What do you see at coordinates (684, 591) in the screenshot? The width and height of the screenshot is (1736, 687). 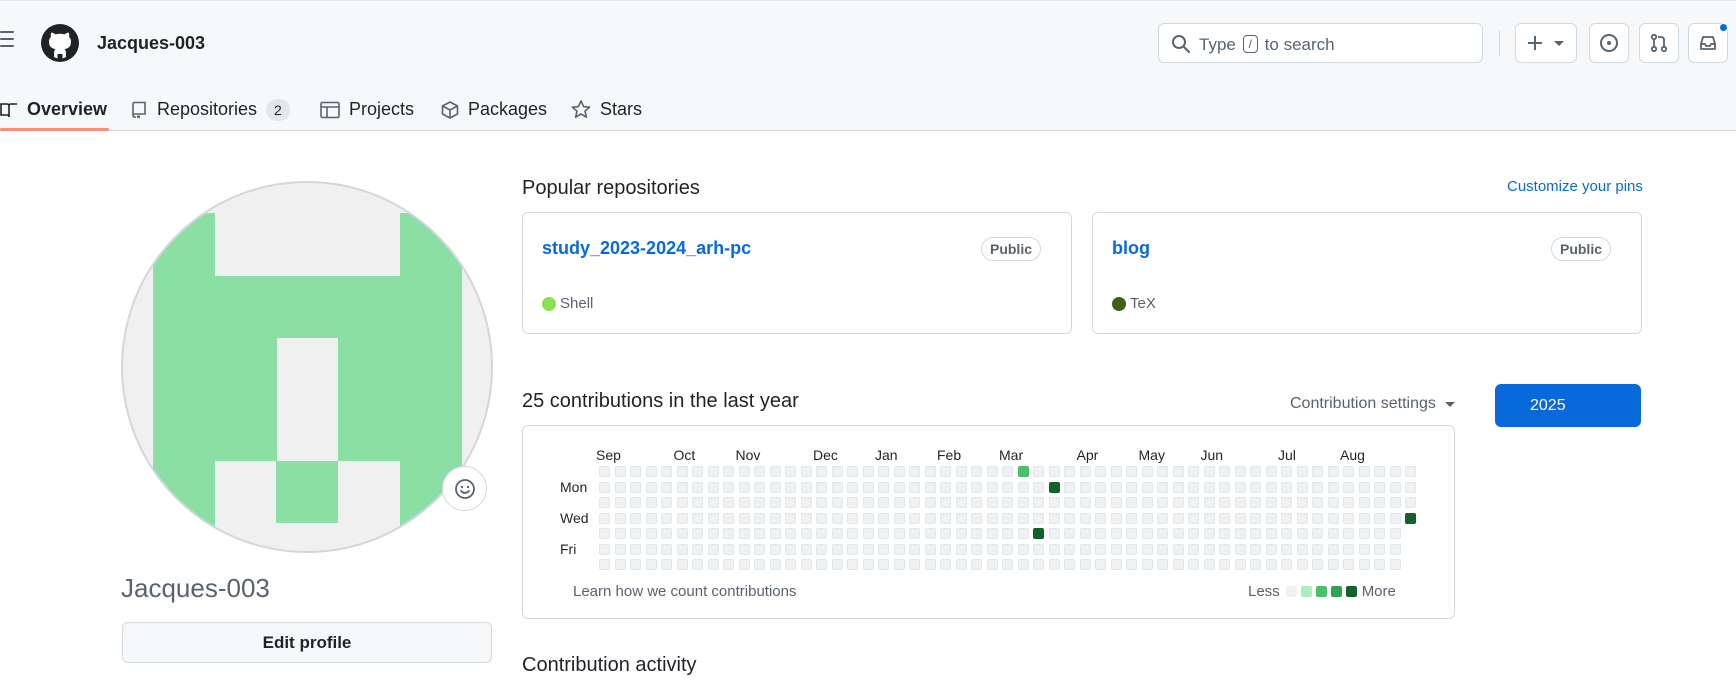 I see `learn-contributions-link: Learn how we count contributions` at bounding box center [684, 591].